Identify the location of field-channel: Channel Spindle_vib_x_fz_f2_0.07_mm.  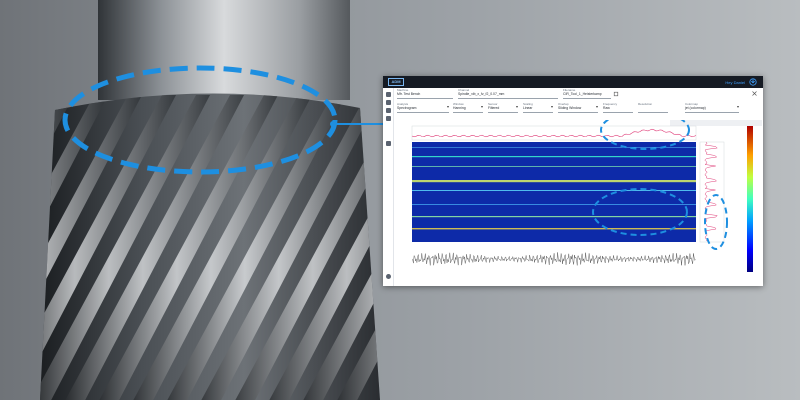
(508, 93).